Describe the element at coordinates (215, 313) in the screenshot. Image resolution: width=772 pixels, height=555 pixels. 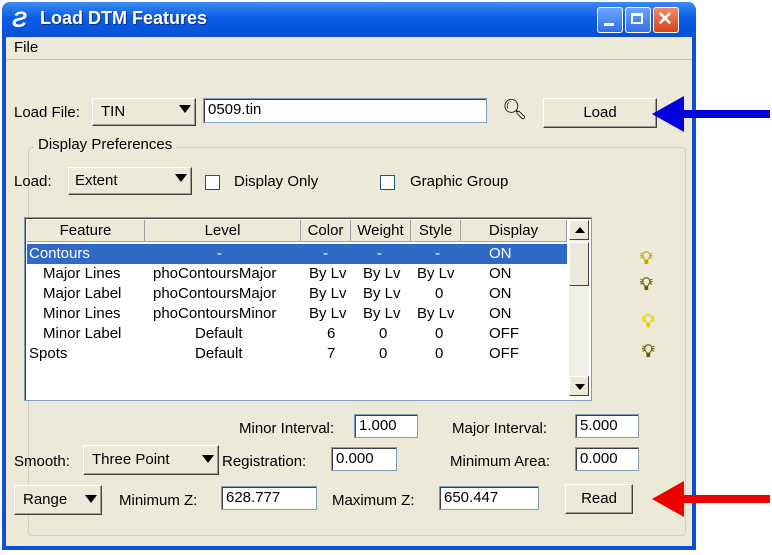
I see `cell-level: phoContoursMinor` at that location.